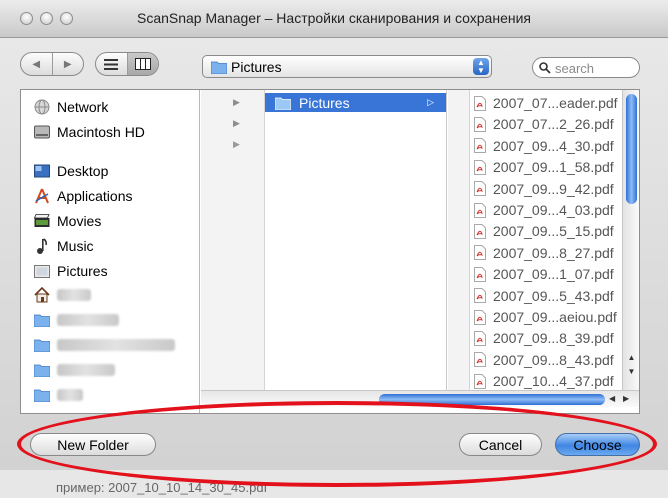  I want to click on file-name: 2007_07...2_26.pdf, so click(553, 124).